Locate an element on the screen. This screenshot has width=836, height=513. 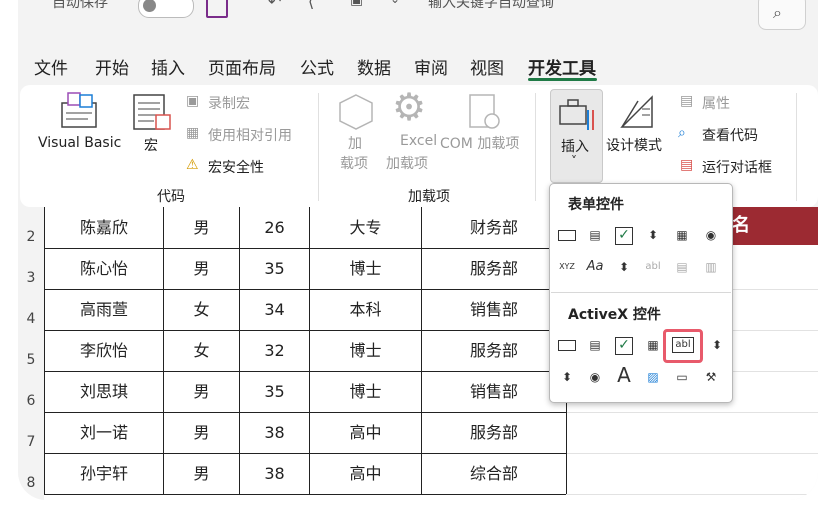
form-check-box-icon: ✓ is located at coordinates (624, 235).